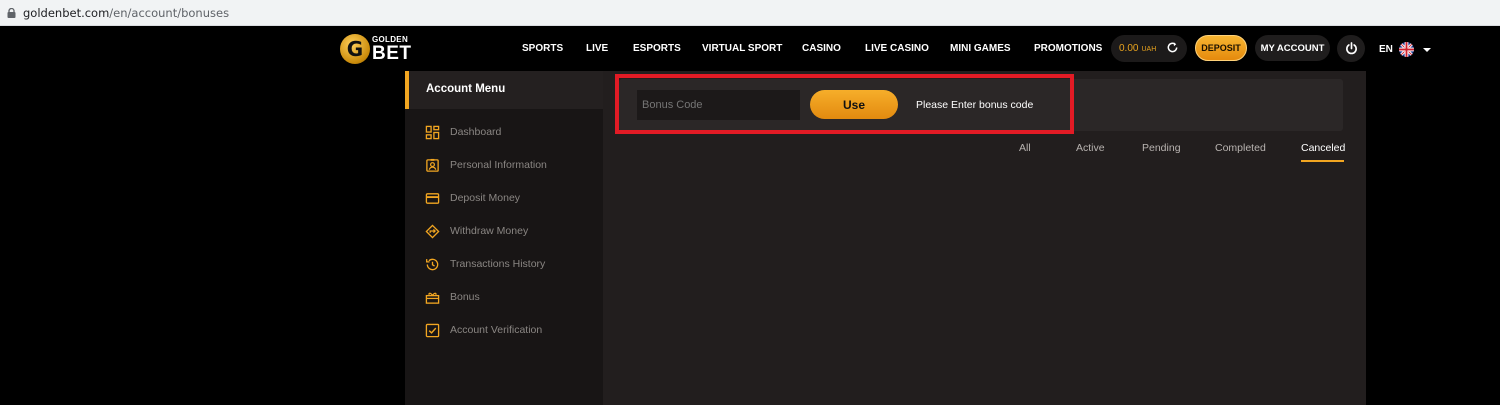 The height and width of the screenshot is (405, 1500). I want to click on sidebar-item-dashboard: Dashboard, so click(463, 132).